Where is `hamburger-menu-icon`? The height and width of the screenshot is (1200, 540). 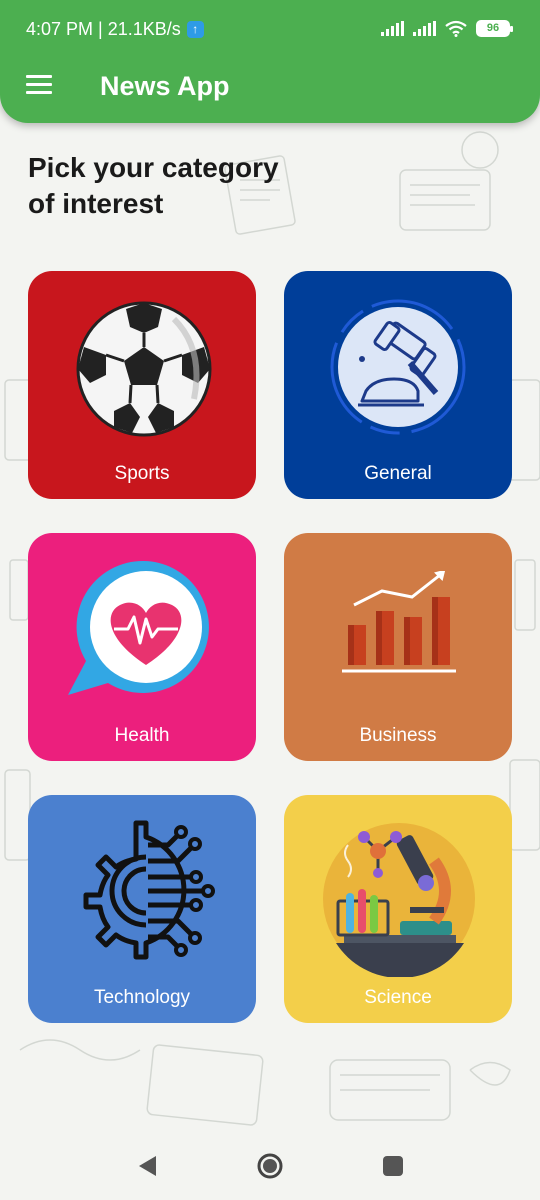 hamburger-menu-icon is located at coordinates (39, 86).